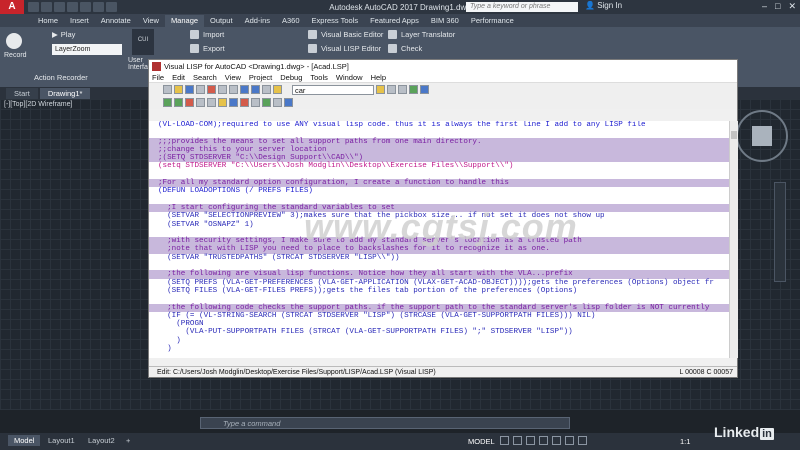  I want to click on viewport-controls: [-][Top][2D Wireframe], so click(38, 104).